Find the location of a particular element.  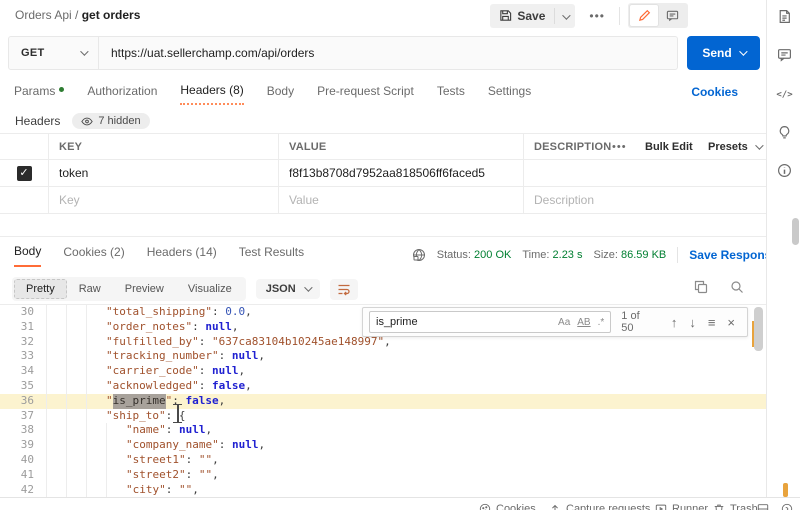

description-input: Description is located at coordinates (561, 200).